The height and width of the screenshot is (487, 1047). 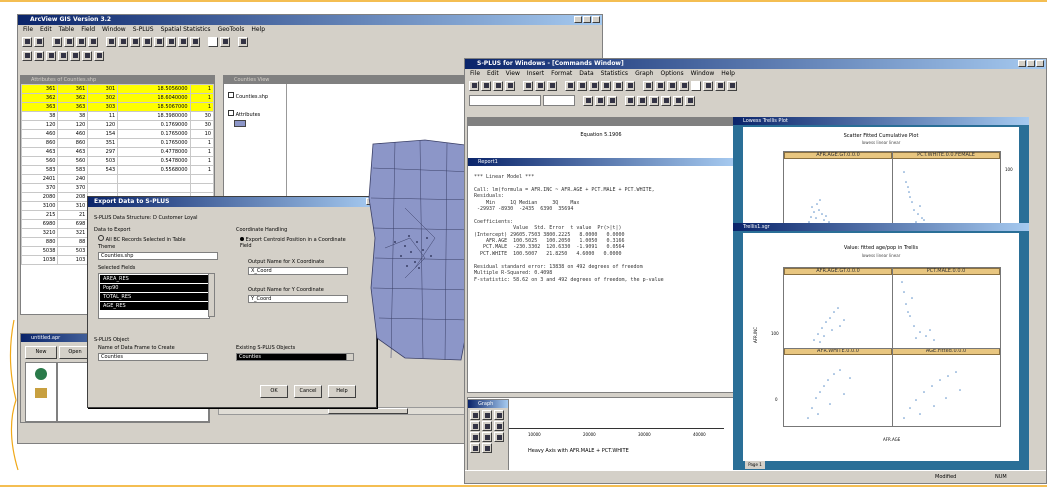 What do you see at coordinates (69, 41) in the screenshot?
I see `edit-button` at bounding box center [69, 41].